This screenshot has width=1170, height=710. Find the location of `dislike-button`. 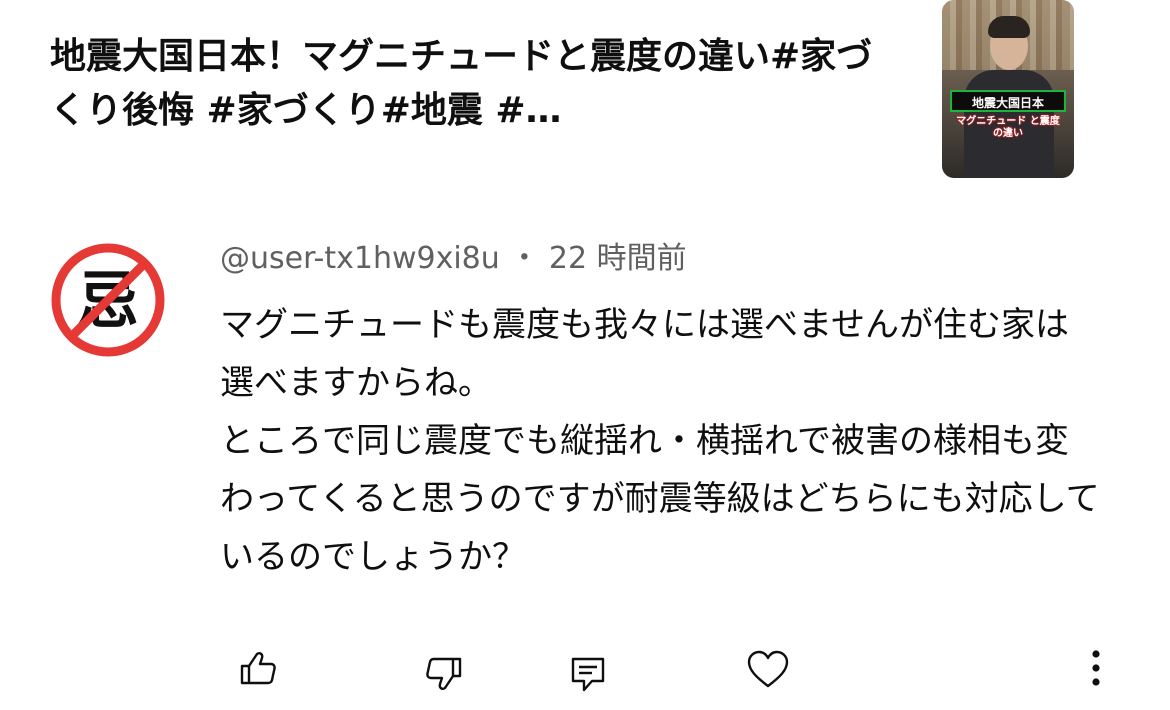

dislike-button is located at coordinates (444, 674).